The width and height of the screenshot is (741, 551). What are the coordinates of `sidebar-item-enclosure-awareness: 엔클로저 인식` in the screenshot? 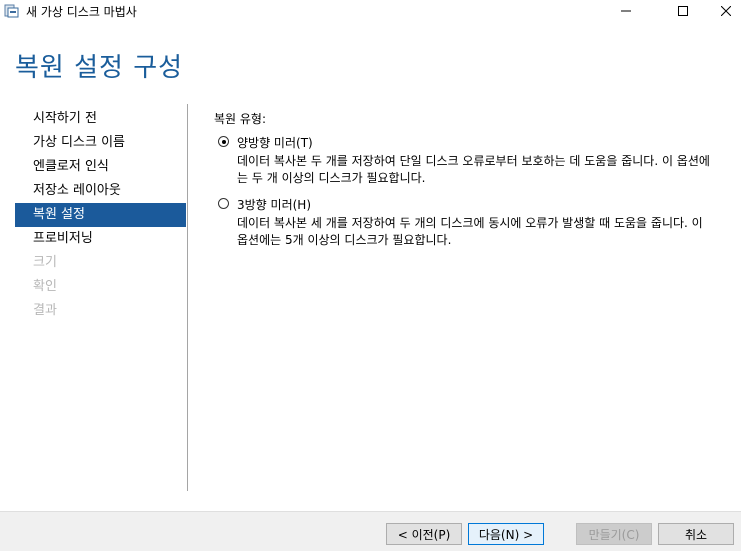 It's located at (100, 167).